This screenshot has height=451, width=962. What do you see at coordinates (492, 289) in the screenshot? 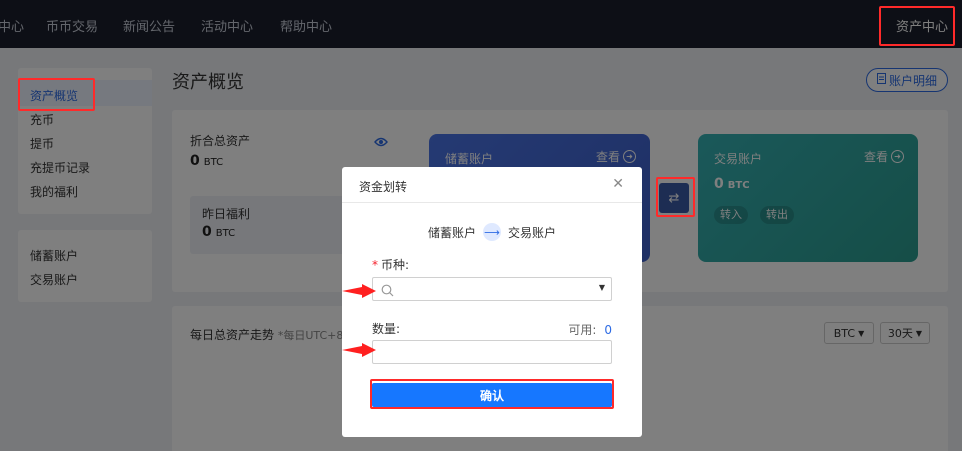
I see `coin-select: ▼` at bounding box center [492, 289].